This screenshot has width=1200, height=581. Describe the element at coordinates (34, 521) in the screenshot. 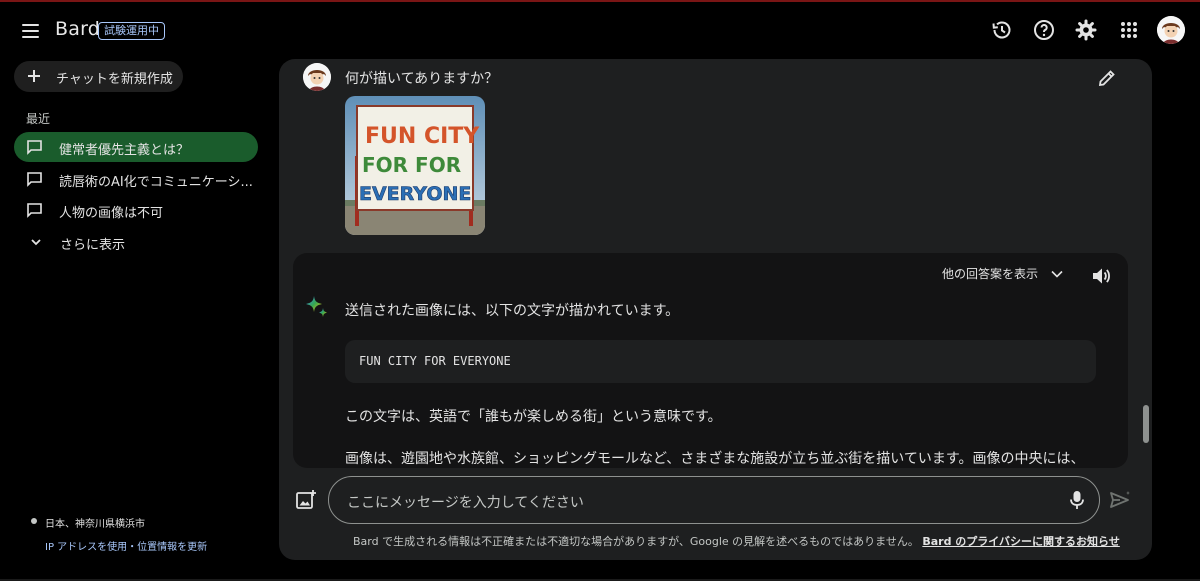

I see `location-dot-icon` at that location.